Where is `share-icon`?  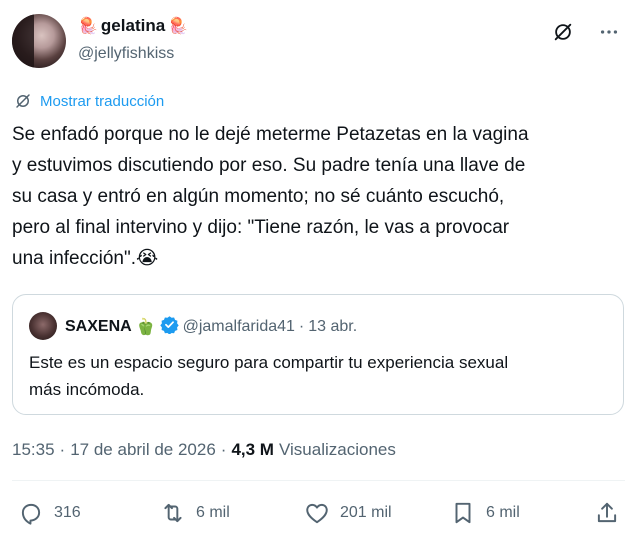
share-icon is located at coordinates (607, 513).